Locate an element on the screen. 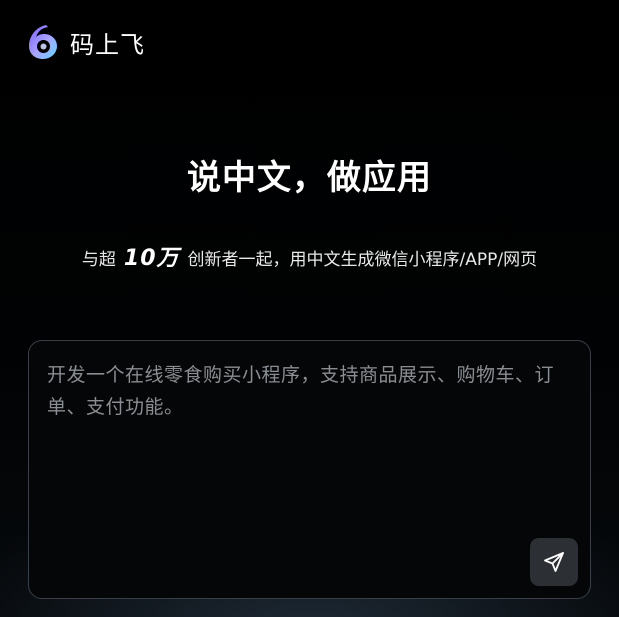  hero-subtitle-number: 10万 is located at coordinates (151, 258).